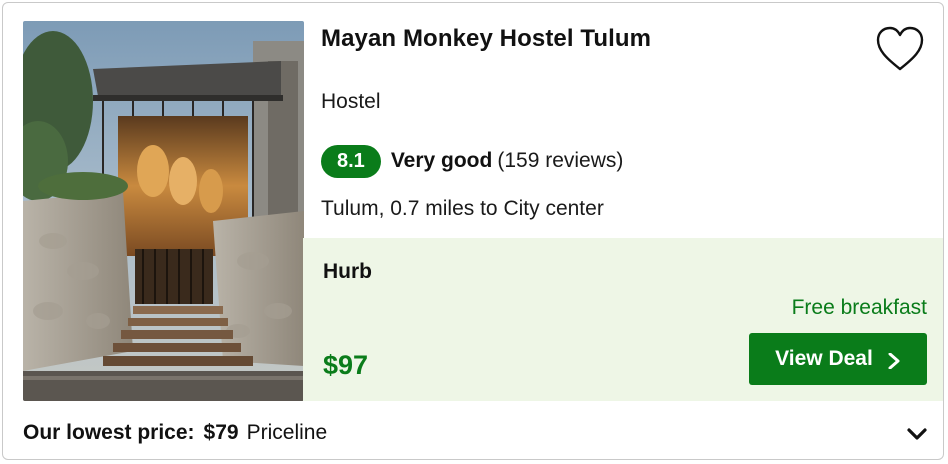  Describe the element at coordinates (109, 432) in the screenshot. I see `lowest-price-label: Our lowest price:` at that location.